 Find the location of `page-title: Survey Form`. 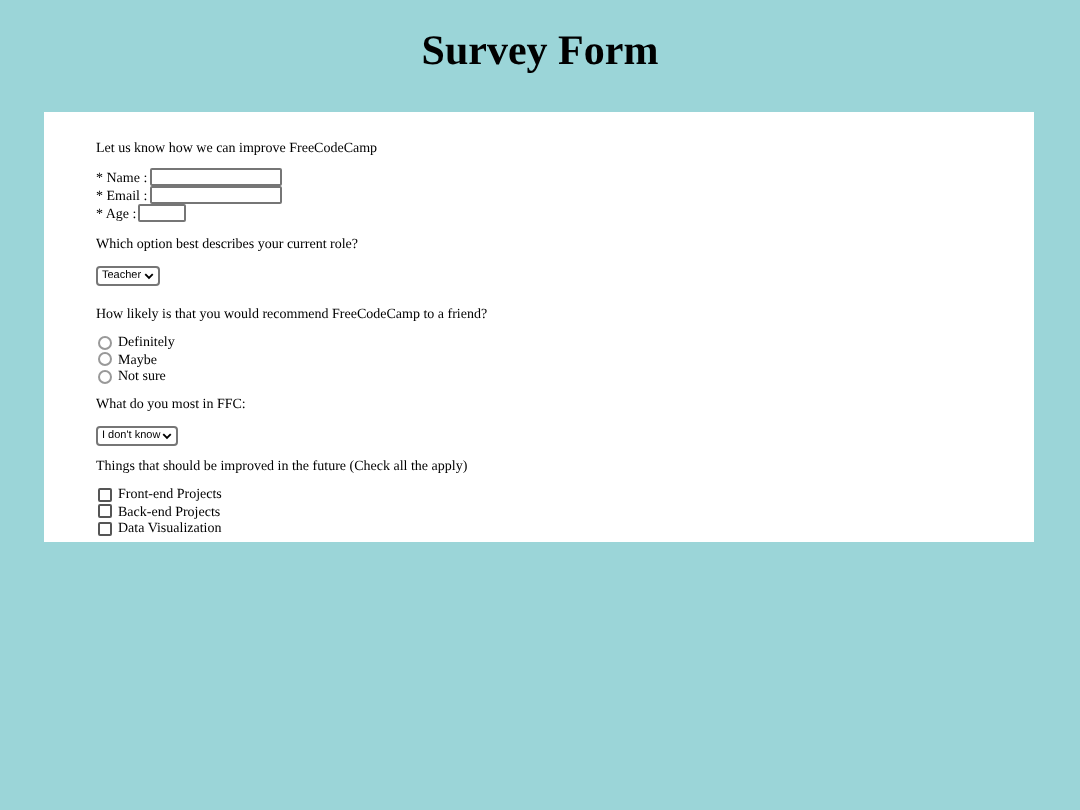

page-title: Survey Form is located at coordinates (540, 51).